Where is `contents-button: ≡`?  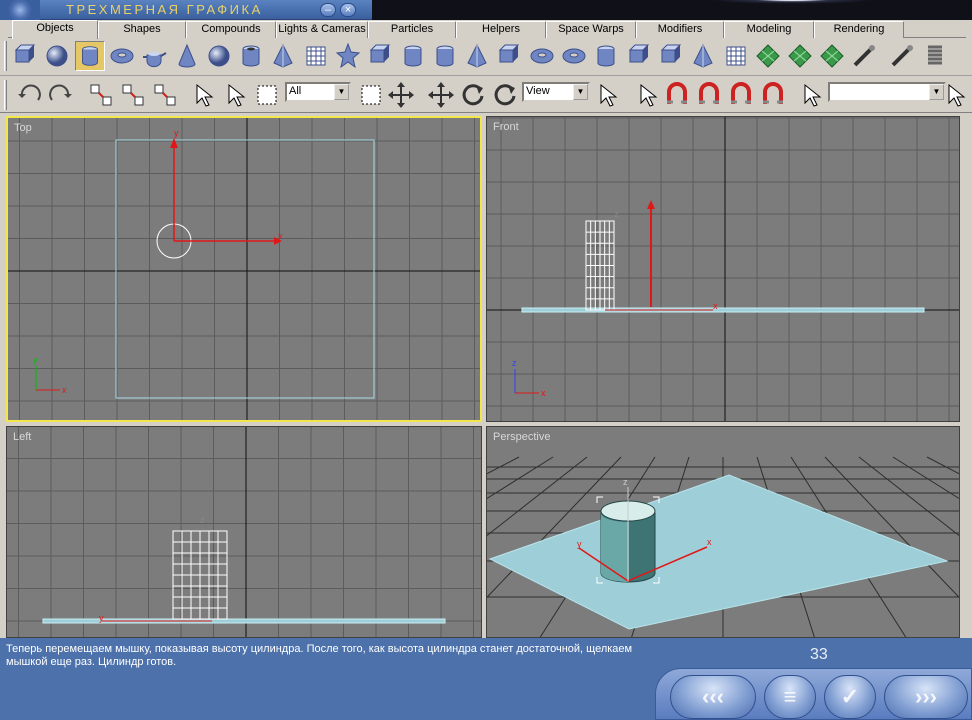 contents-button: ≡ is located at coordinates (790, 697).